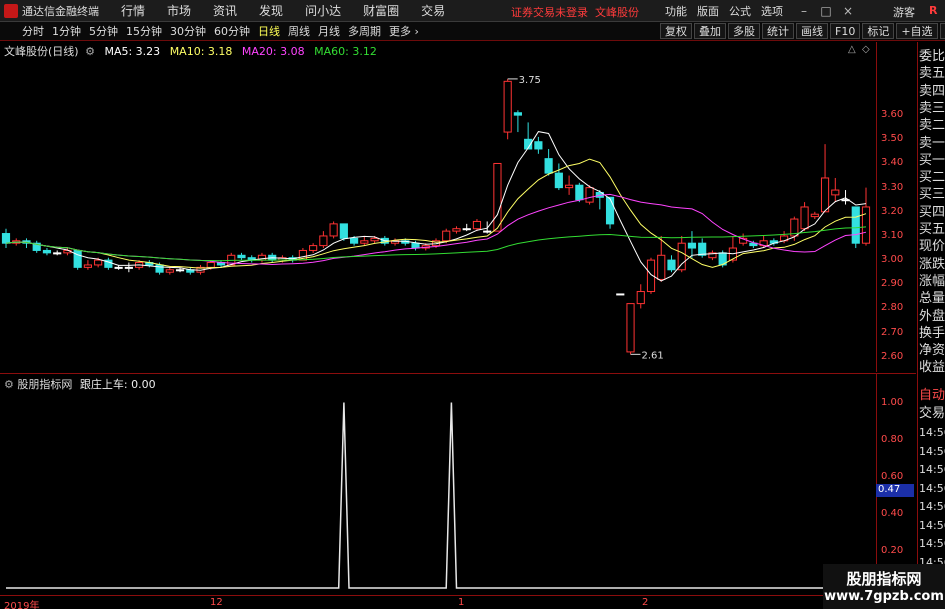  I want to click on login-status-text: 证券交易未登录, so click(549, 12).